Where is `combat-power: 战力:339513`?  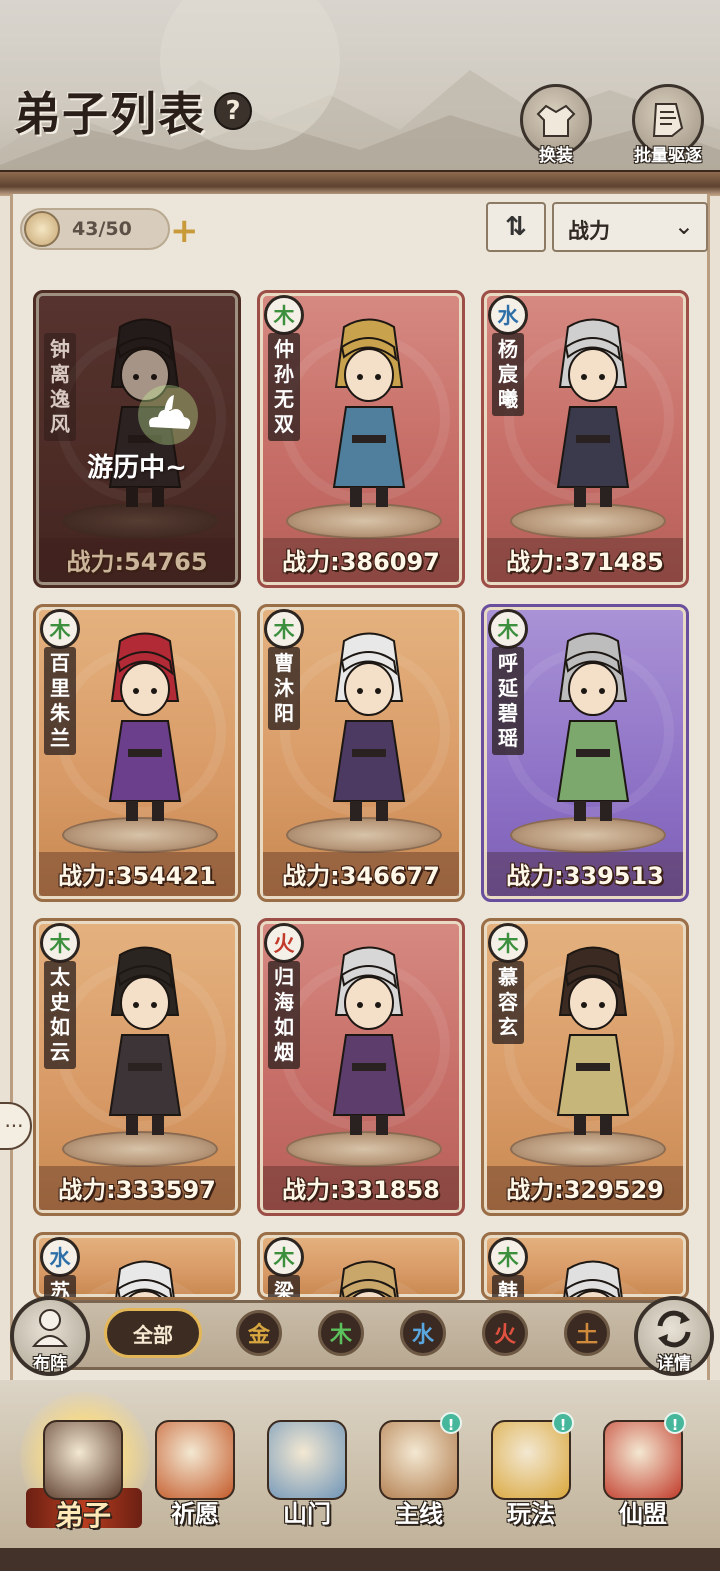 combat-power: 战力:339513 is located at coordinates (585, 876).